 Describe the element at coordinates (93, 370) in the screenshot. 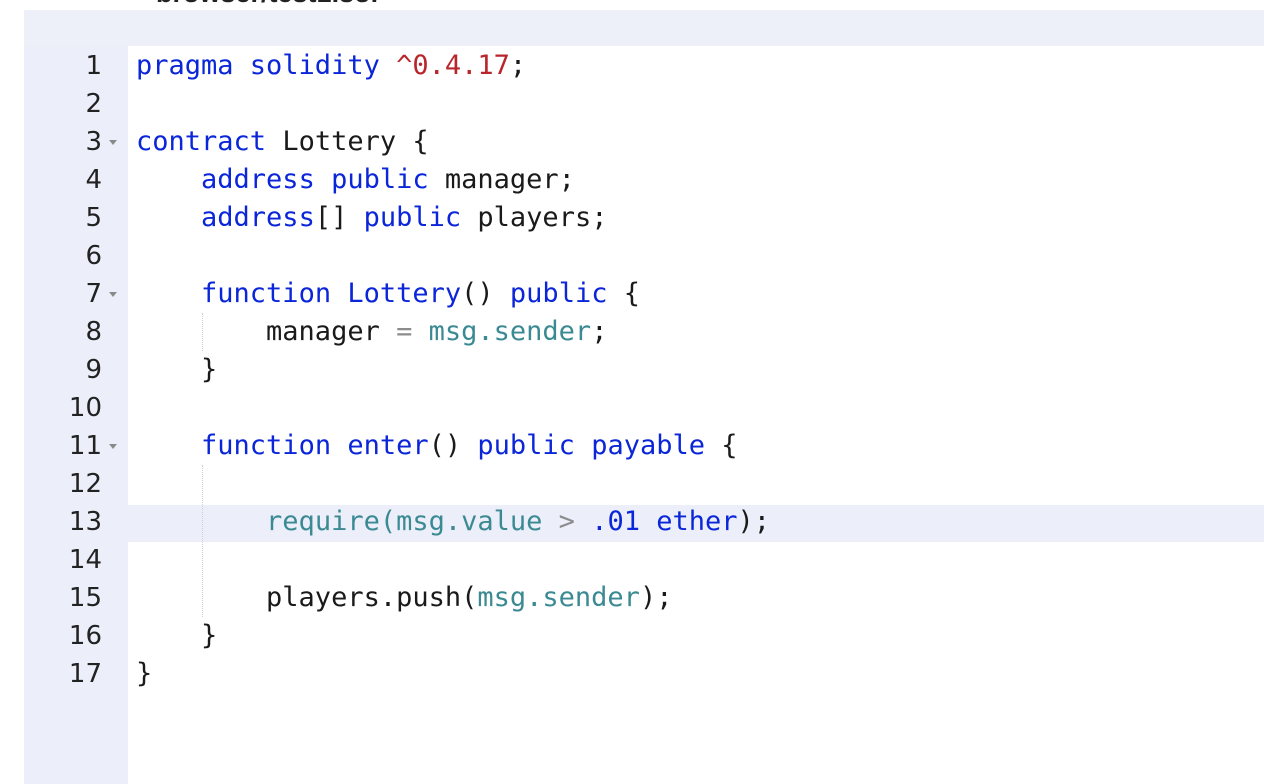

I see `line-number: 9` at that location.